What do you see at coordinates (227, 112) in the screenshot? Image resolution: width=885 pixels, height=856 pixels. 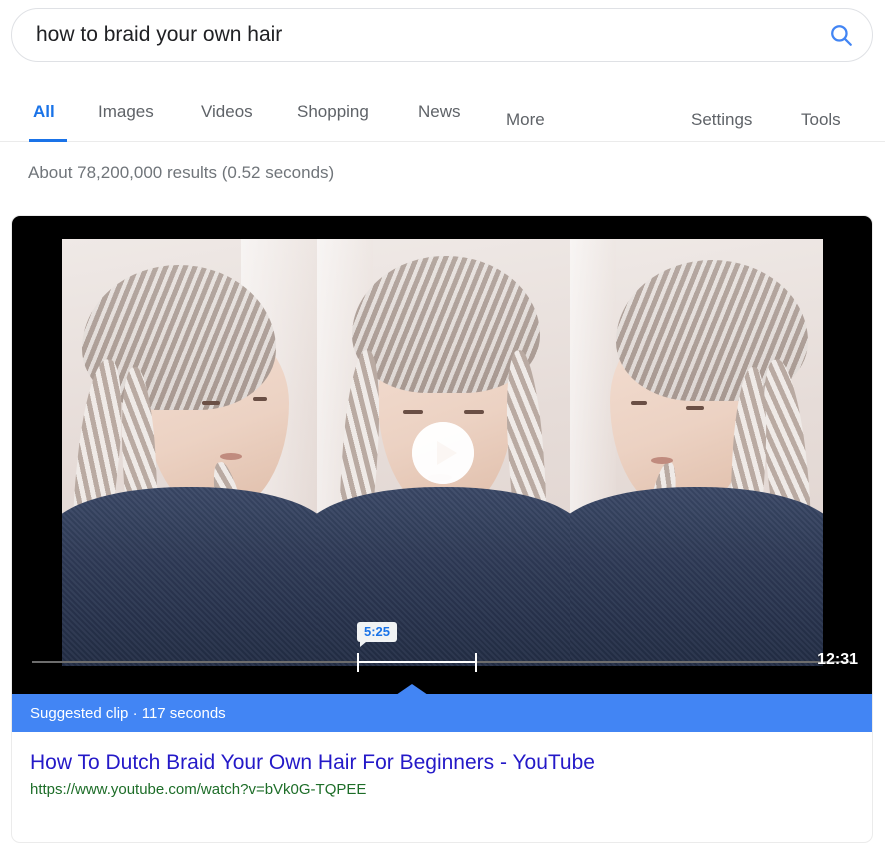 I see `tab-videos: Videos` at bounding box center [227, 112].